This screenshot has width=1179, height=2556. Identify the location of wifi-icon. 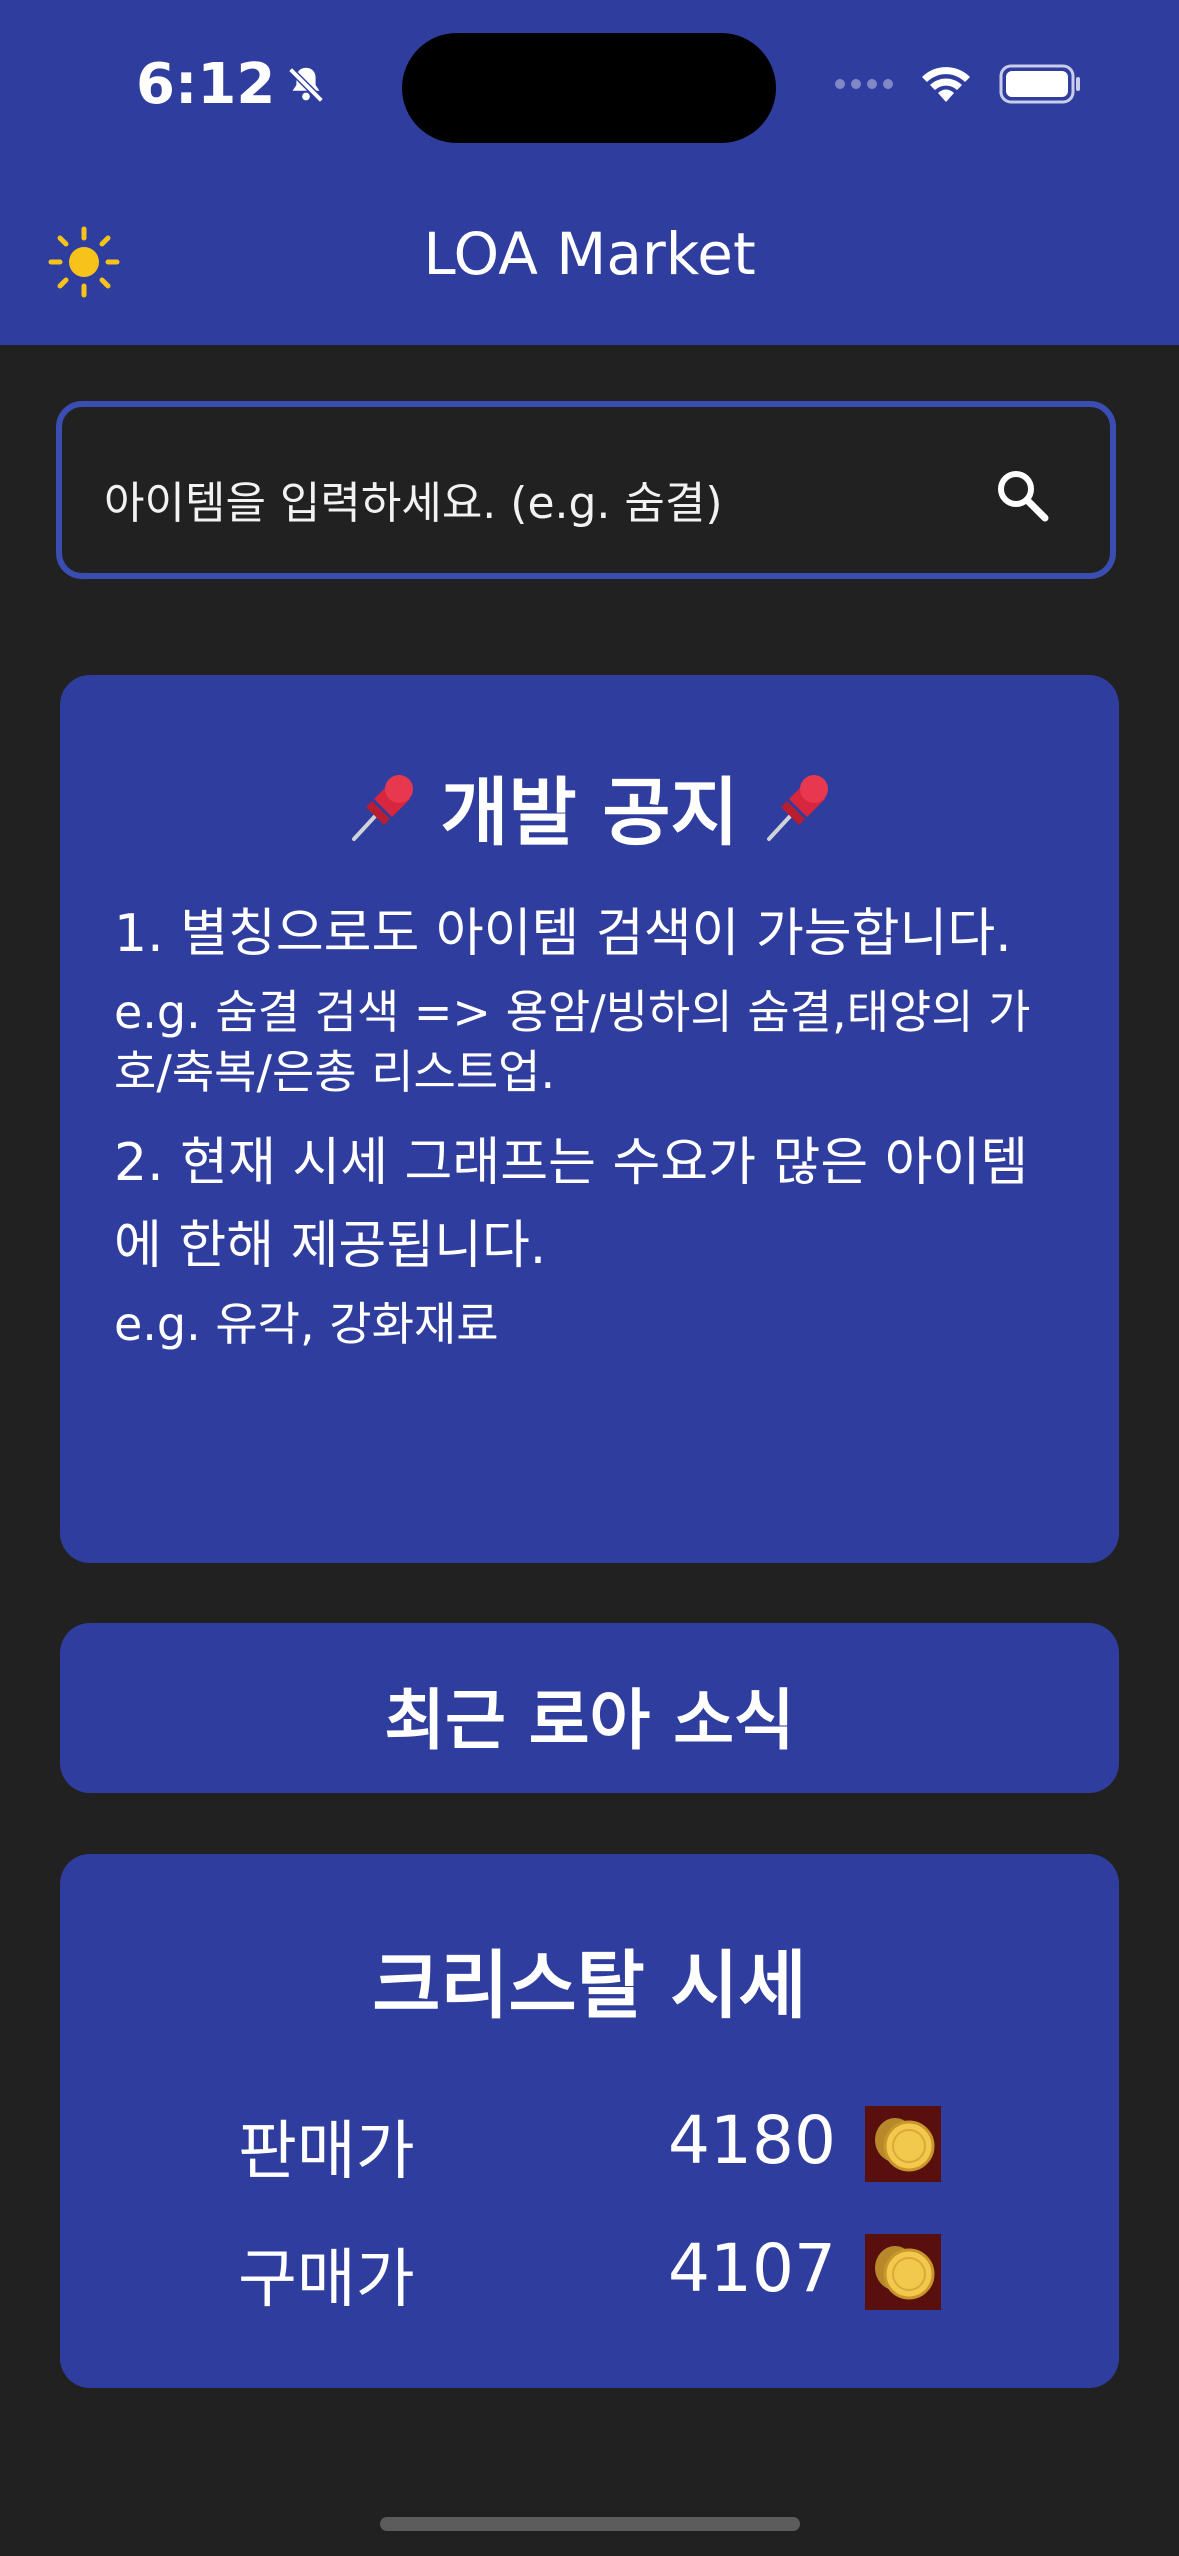
(946, 84).